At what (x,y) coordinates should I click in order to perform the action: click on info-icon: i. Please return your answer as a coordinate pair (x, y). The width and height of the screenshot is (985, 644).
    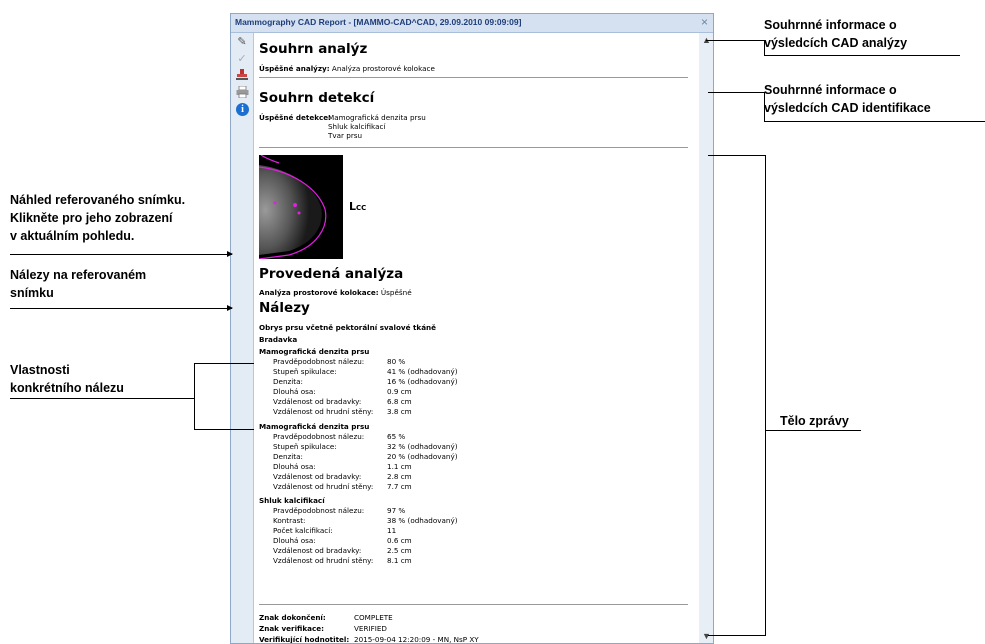
    Looking at the image, I should click on (242, 109).